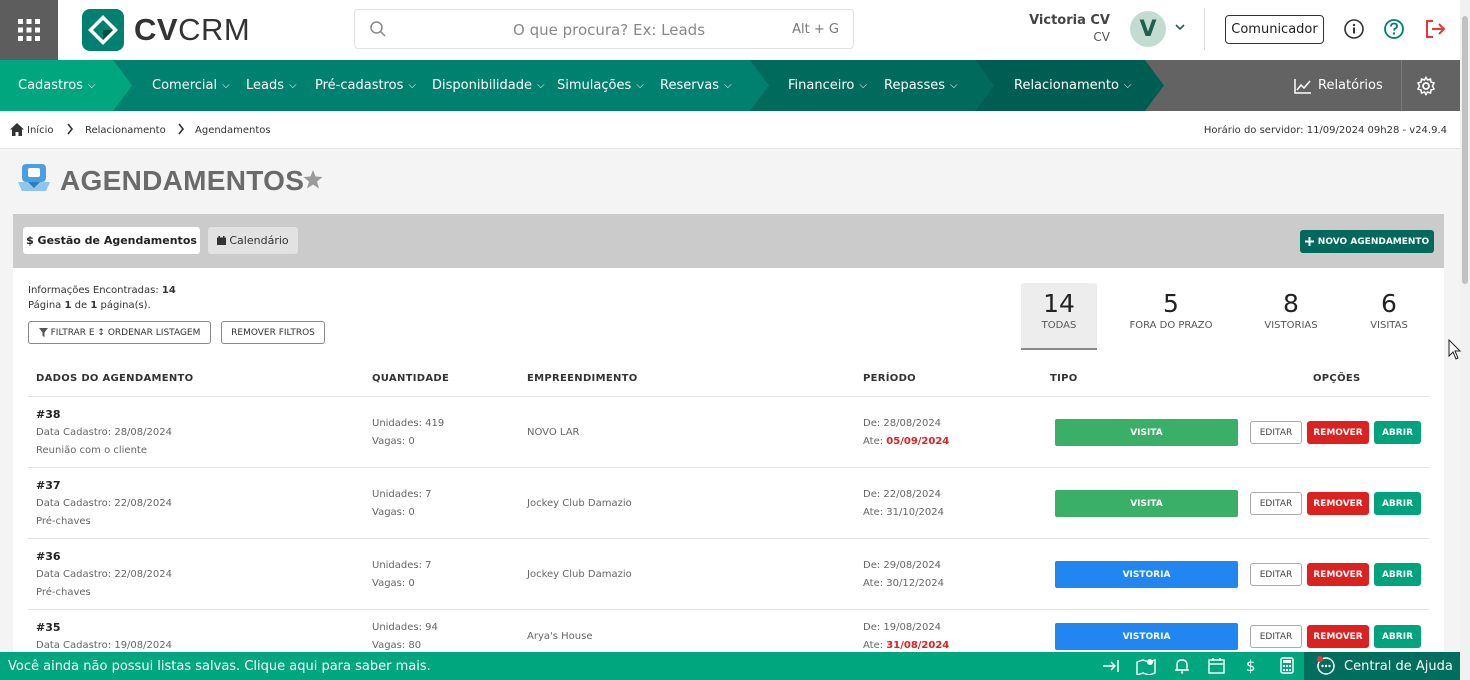 The width and height of the screenshot is (1470, 680). What do you see at coordinates (827, 85) in the screenshot?
I see `nav-financeiro: Financeiro ⌵` at bounding box center [827, 85].